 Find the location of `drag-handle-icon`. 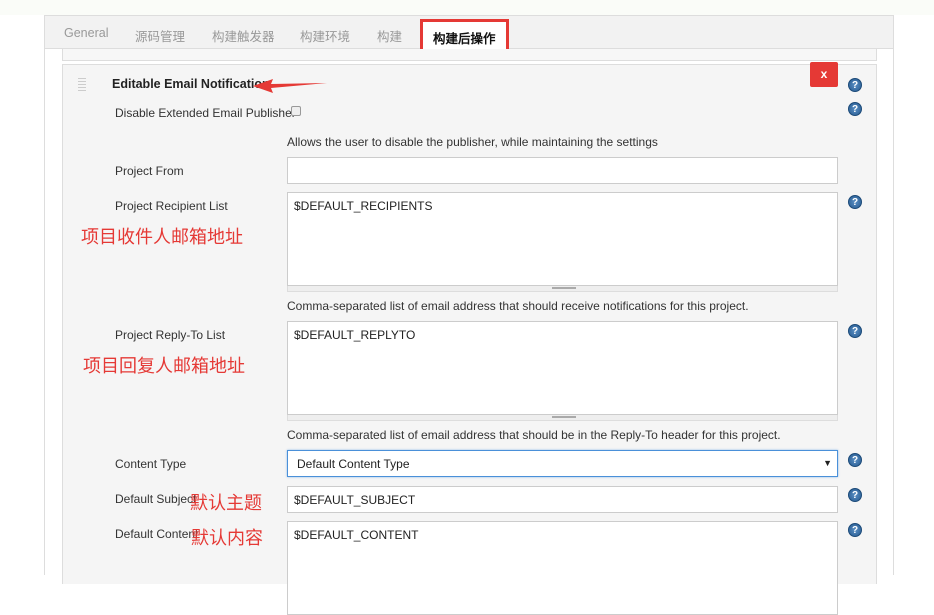

drag-handle-icon is located at coordinates (82, 85).